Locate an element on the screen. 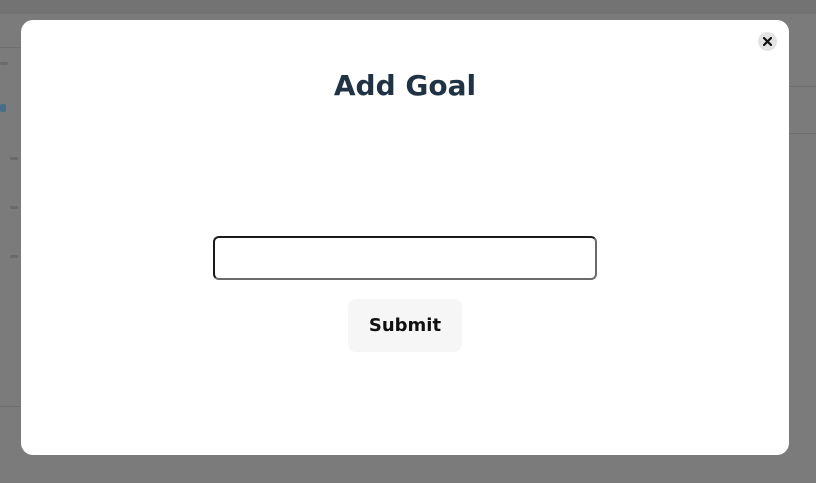  background-topbar is located at coordinates (408, 7).